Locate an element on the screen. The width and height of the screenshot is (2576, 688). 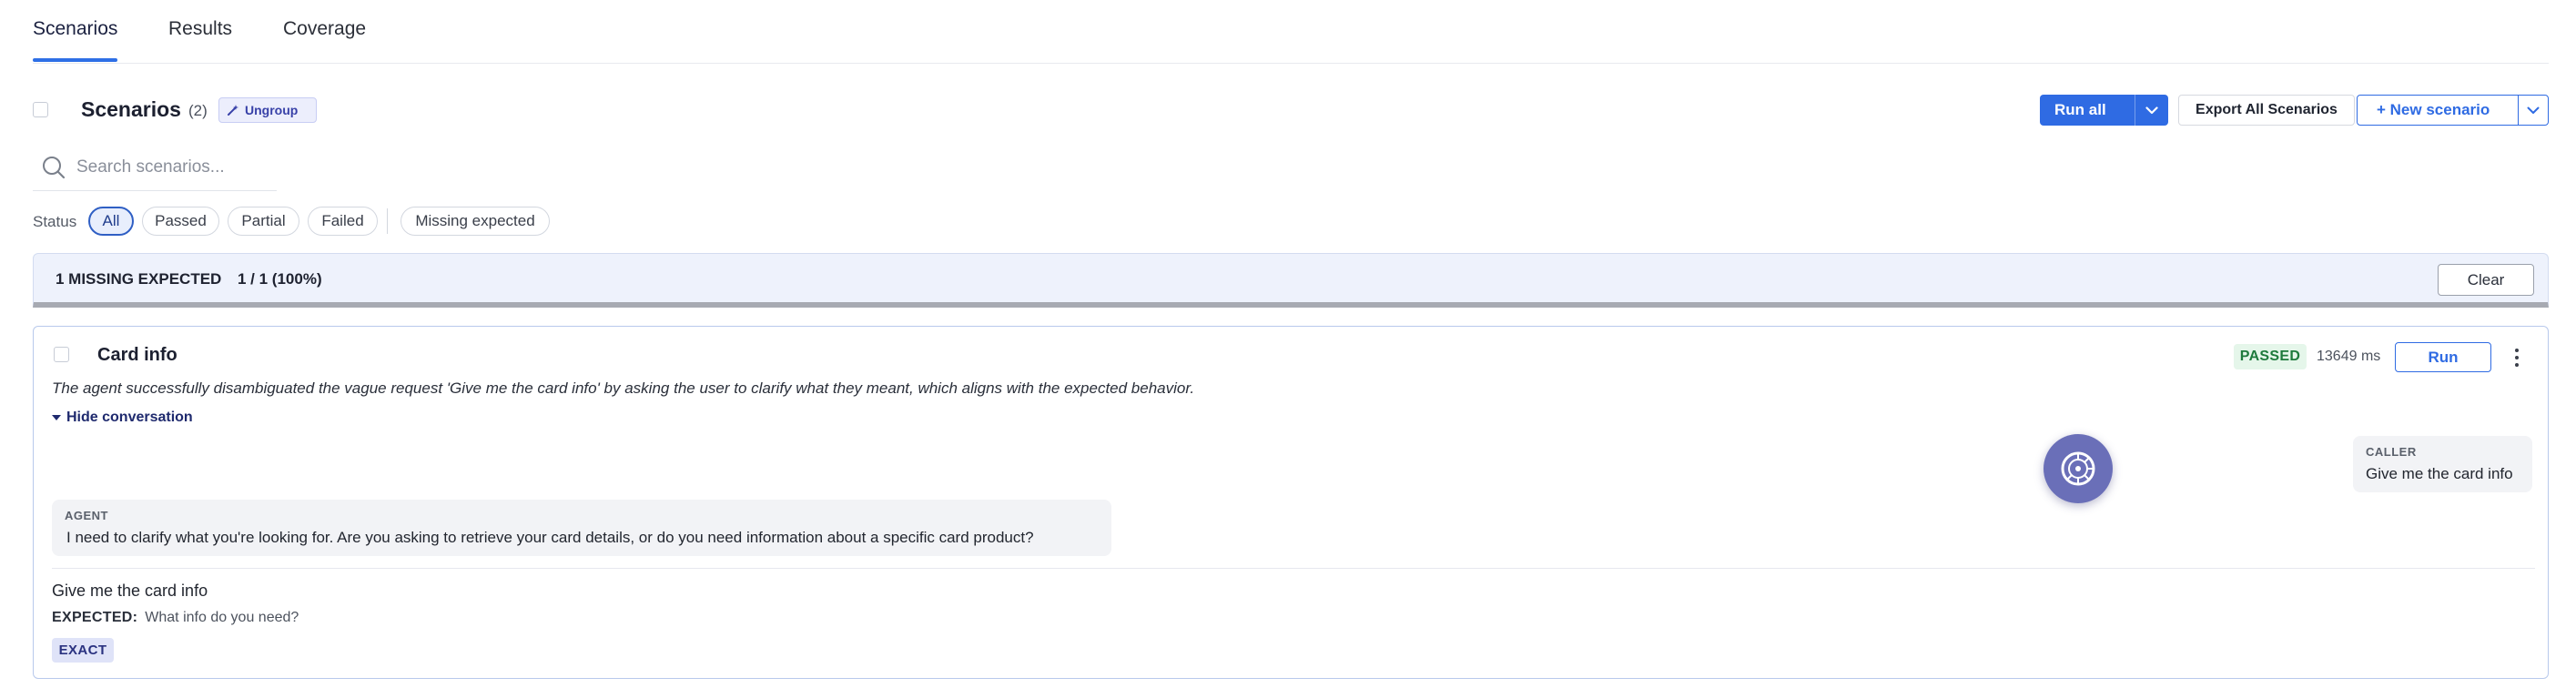
run-all-button: Run all is located at coordinates (2104, 110).